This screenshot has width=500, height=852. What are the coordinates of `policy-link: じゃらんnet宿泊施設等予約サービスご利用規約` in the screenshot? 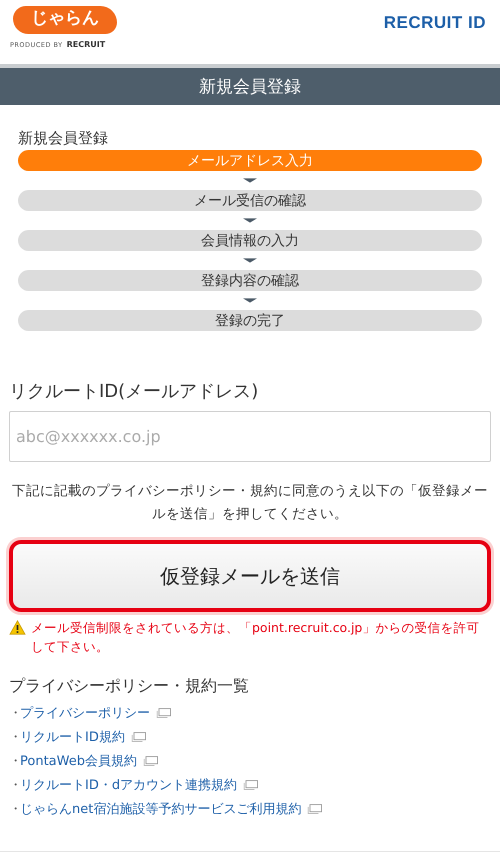 It's located at (161, 809).